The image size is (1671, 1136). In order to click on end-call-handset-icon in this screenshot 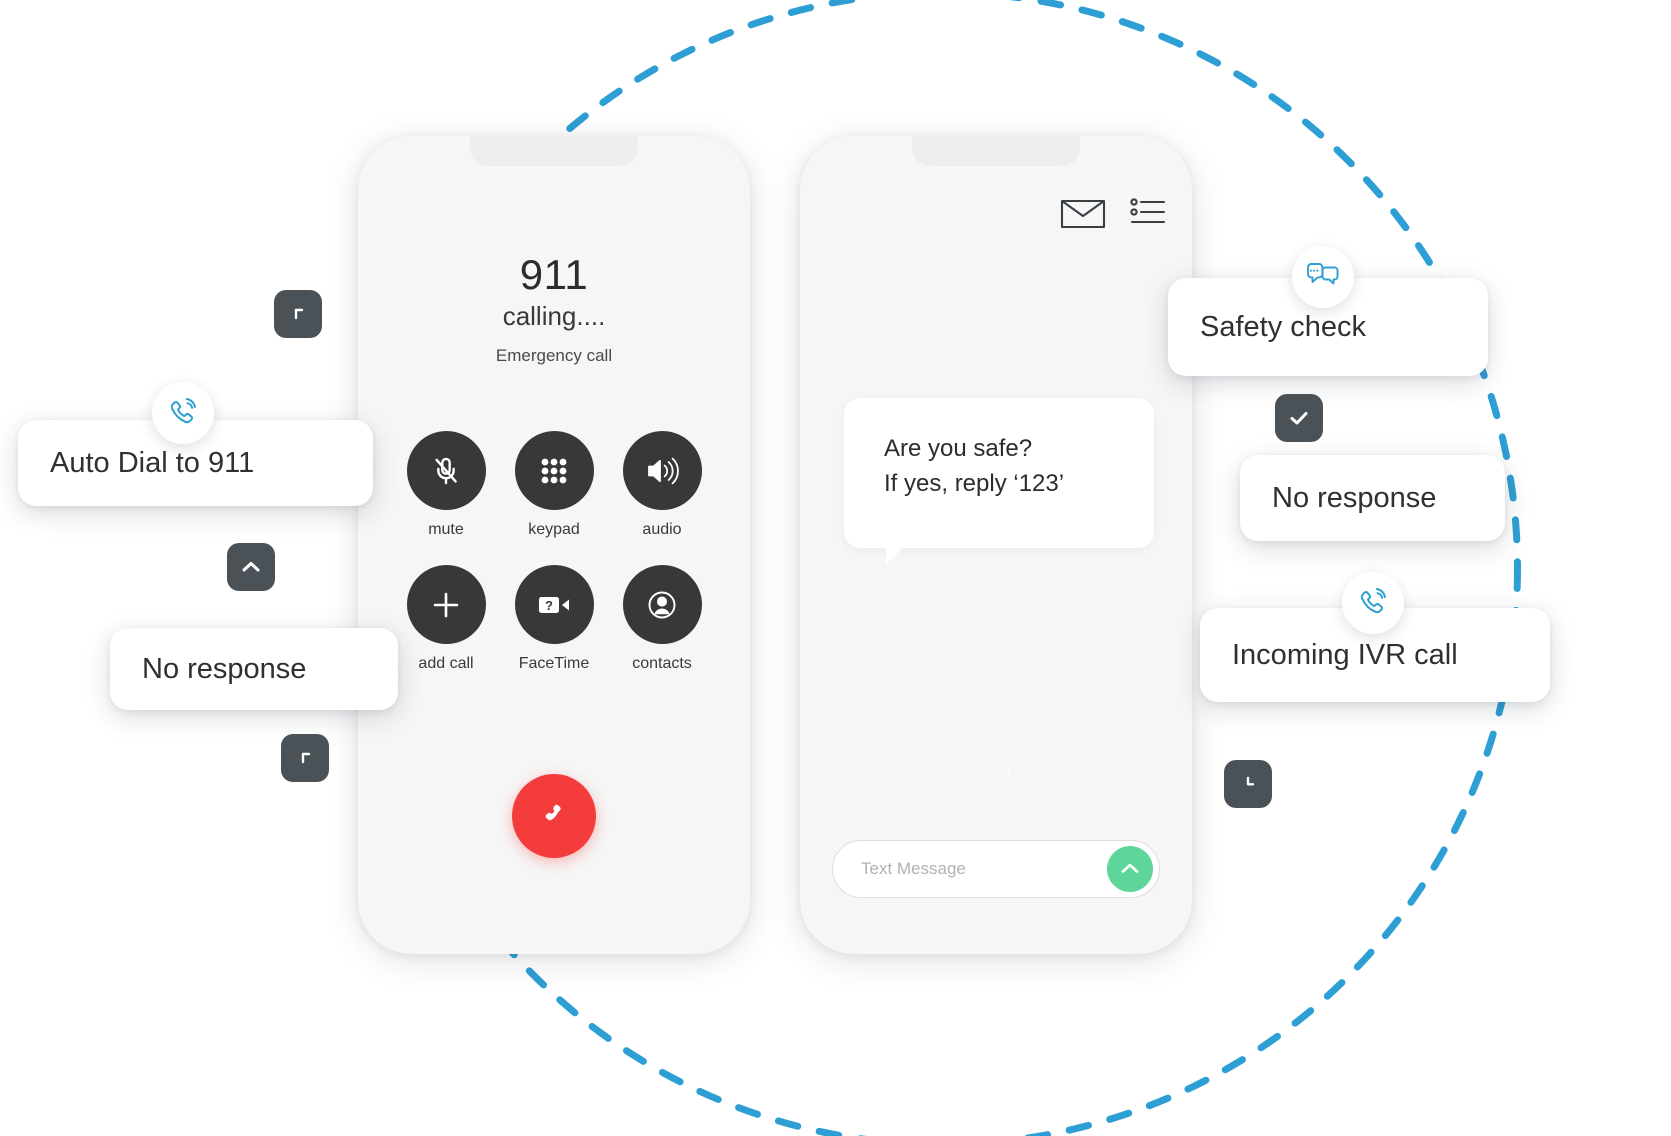, I will do `click(553, 812)`.